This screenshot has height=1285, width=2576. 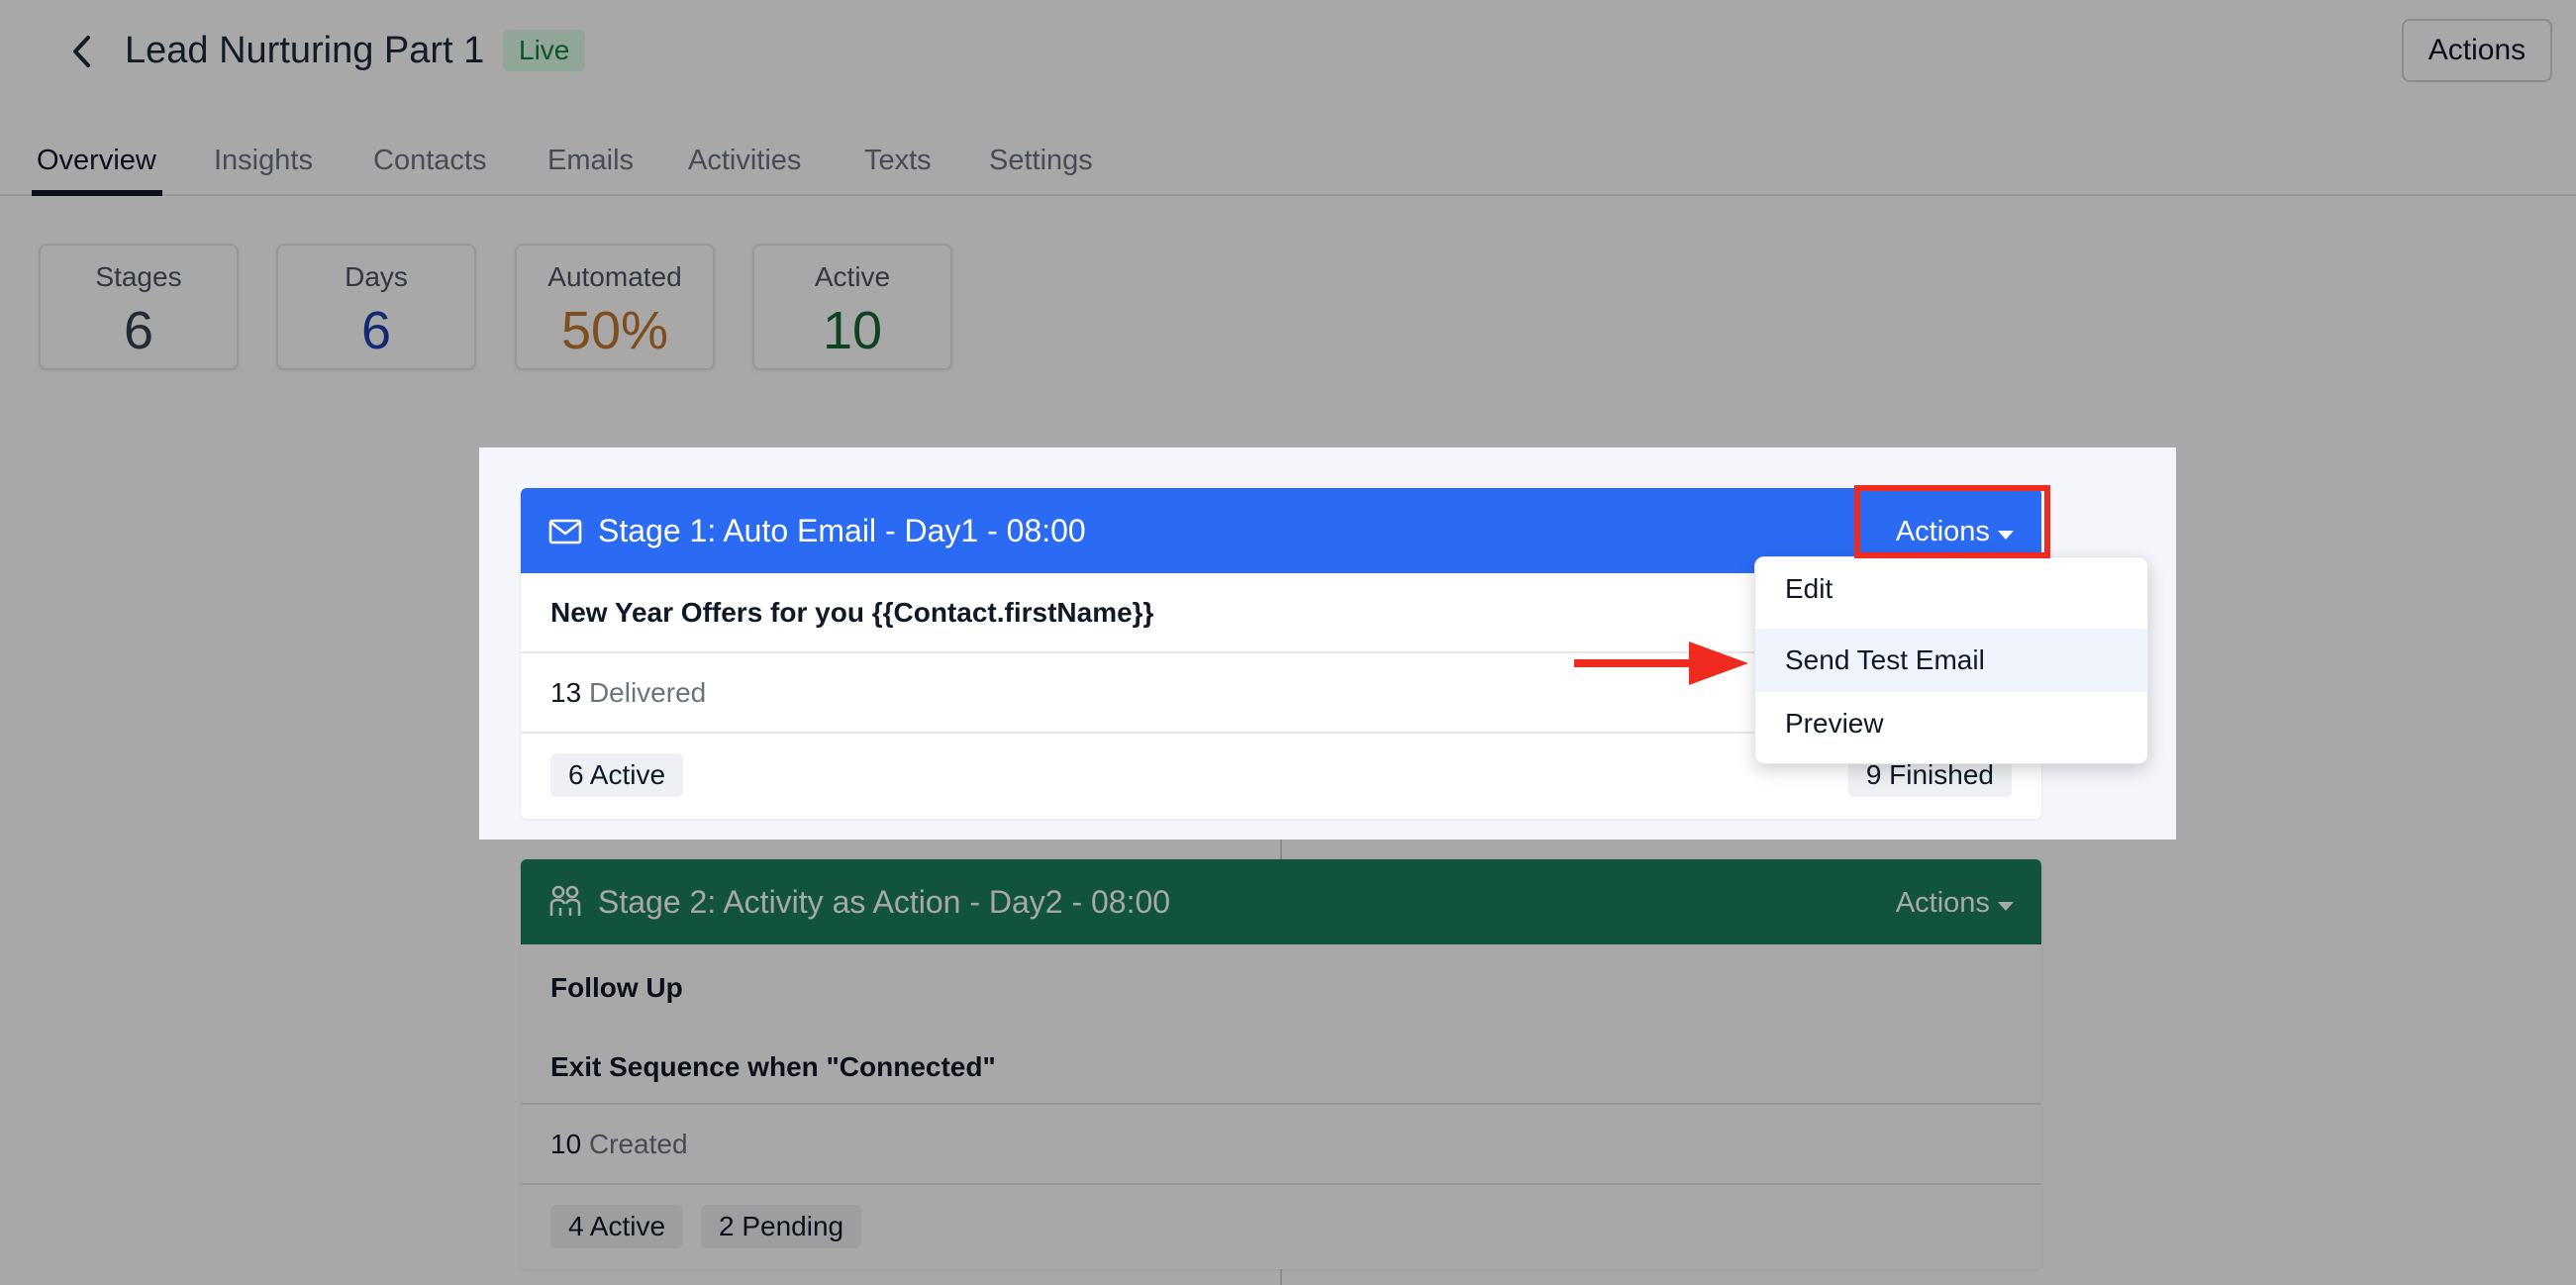 What do you see at coordinates (1951, 589) in the screenshot?
I see `menu-item-edit: Edit` at bounding box center [1951, 589].